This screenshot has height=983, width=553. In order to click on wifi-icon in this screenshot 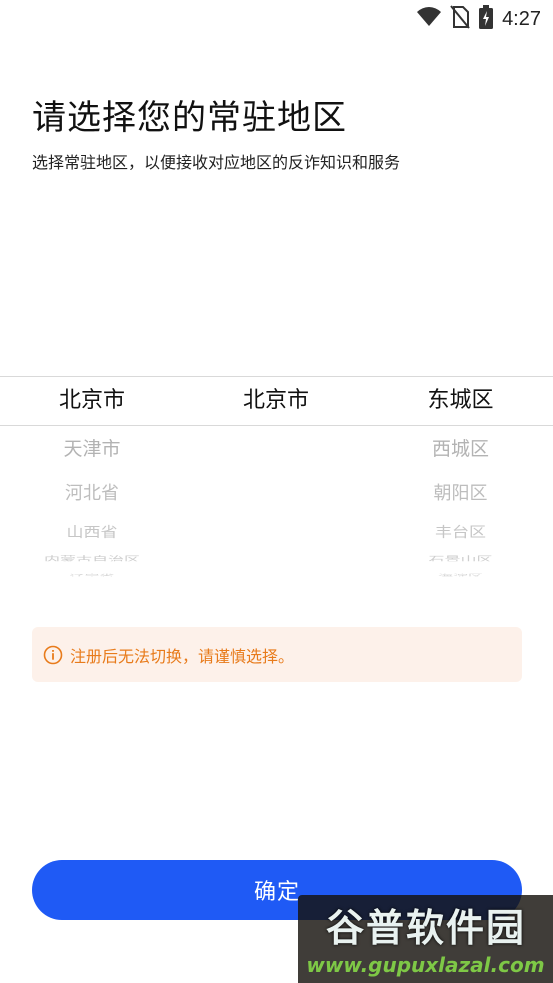, I will do `click(429, 19)`.